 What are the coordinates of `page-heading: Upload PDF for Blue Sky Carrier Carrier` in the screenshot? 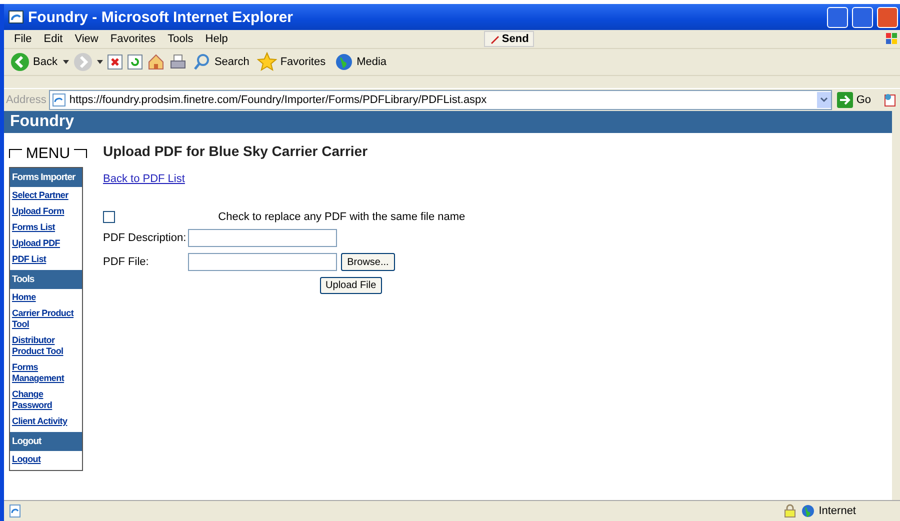 It's located at (236, 151).